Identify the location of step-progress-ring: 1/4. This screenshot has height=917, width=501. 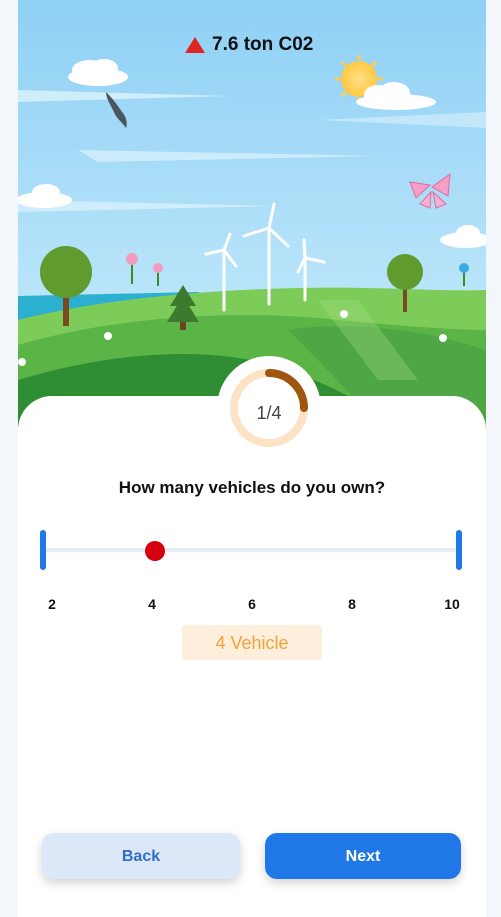
(269, 408).